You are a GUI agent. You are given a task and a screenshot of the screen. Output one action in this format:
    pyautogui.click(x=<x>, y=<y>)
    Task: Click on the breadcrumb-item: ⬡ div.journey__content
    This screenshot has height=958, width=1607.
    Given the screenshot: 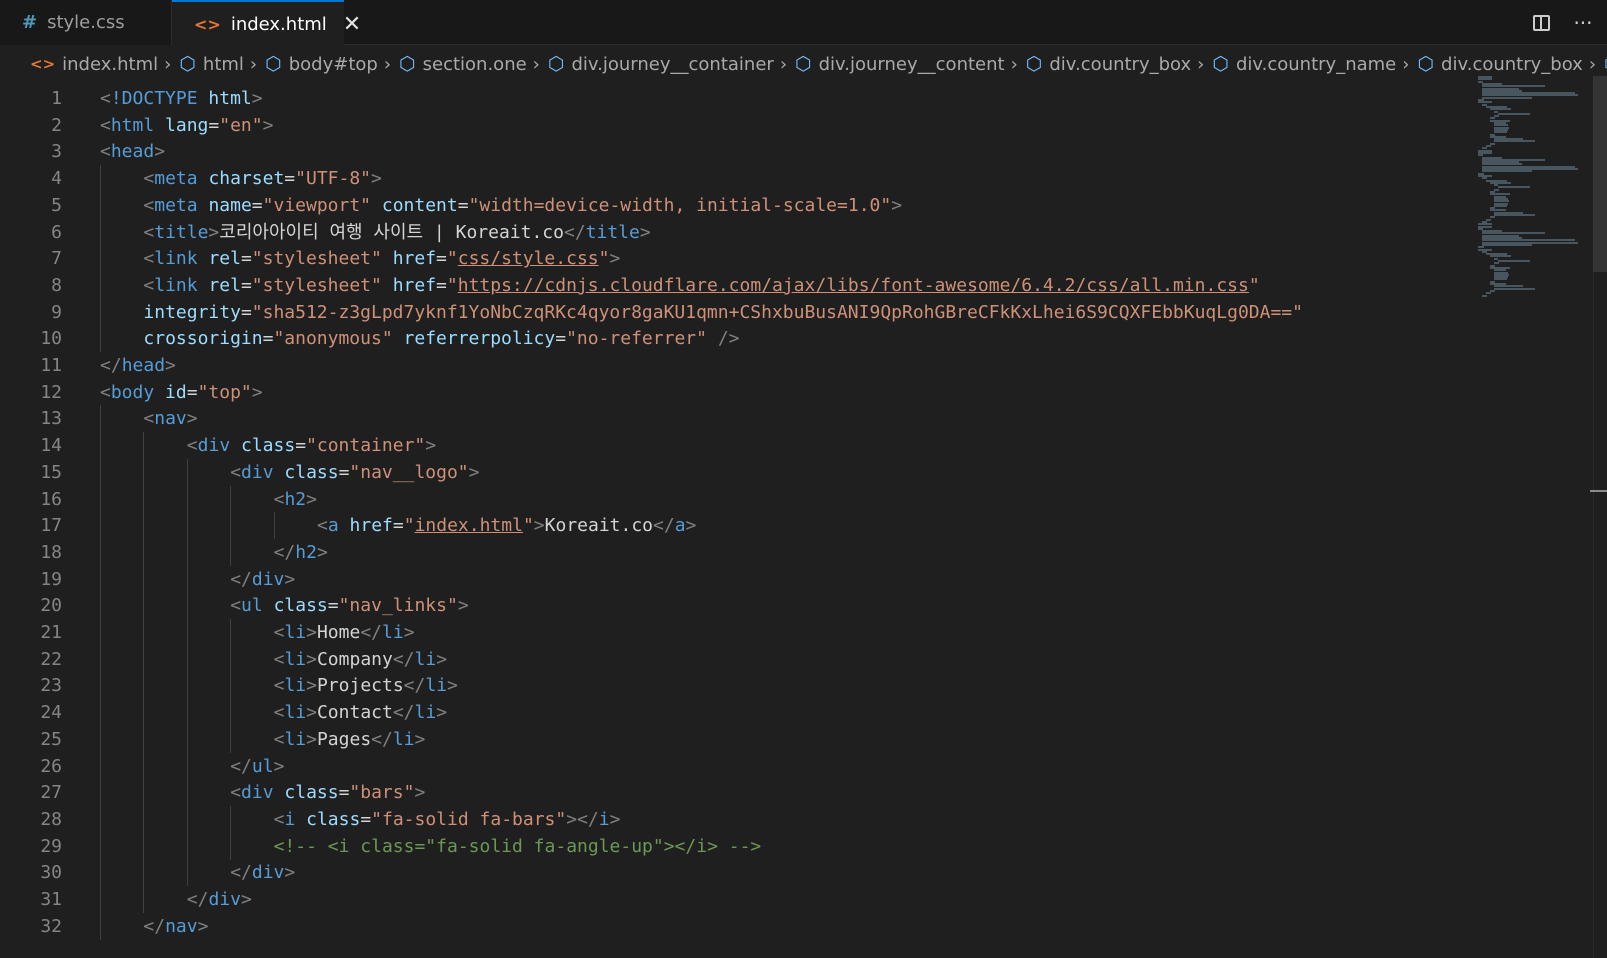 What is the action you would take?
    pyautogui.click(x=900, y=64)
    